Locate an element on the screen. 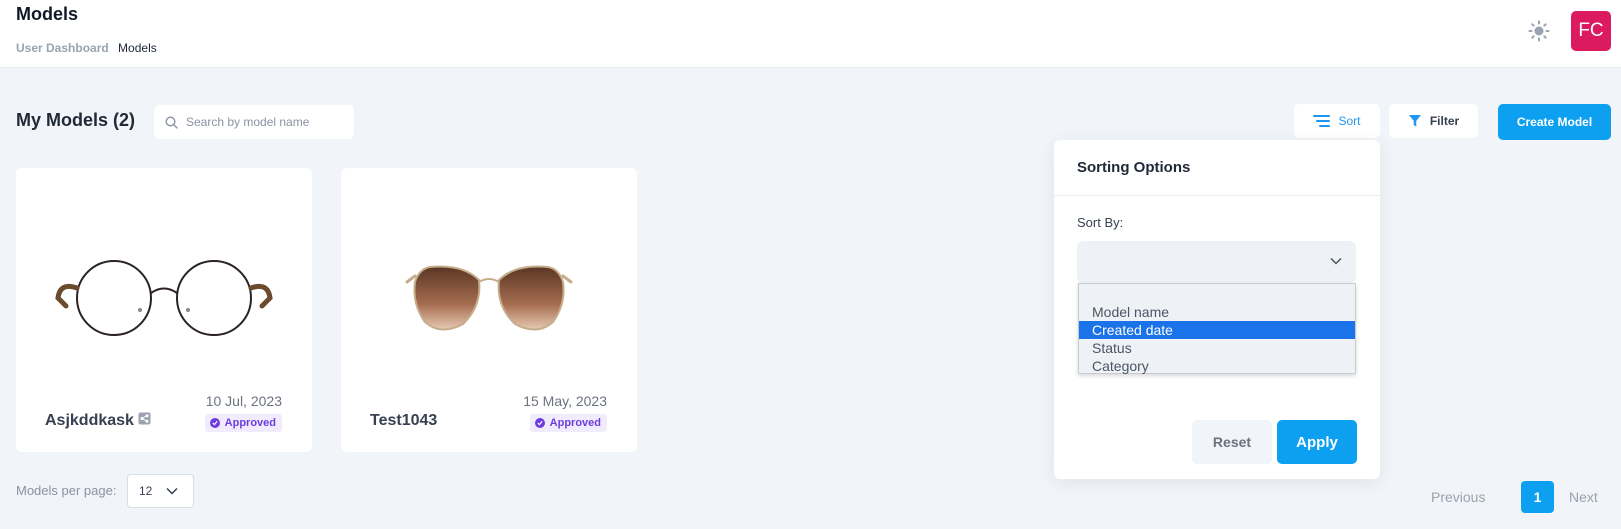  search-icon is located at coordinates (171, 122).